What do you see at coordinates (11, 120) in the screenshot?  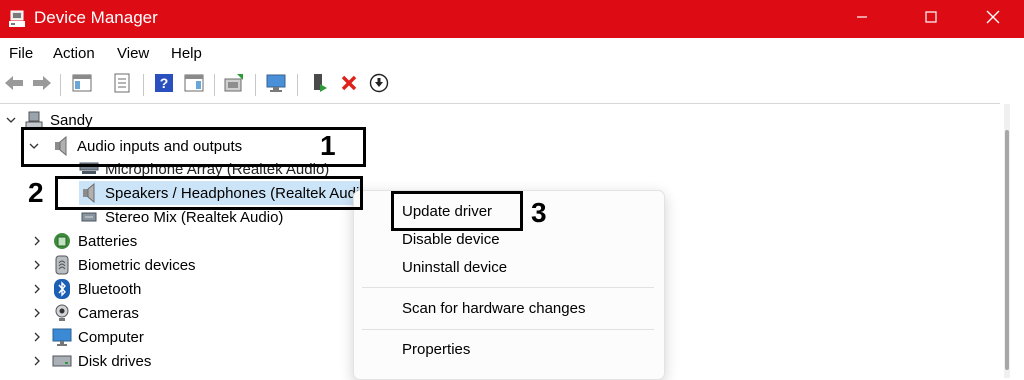 I see `chevron-down-icon` at bounding box center [11, 120].